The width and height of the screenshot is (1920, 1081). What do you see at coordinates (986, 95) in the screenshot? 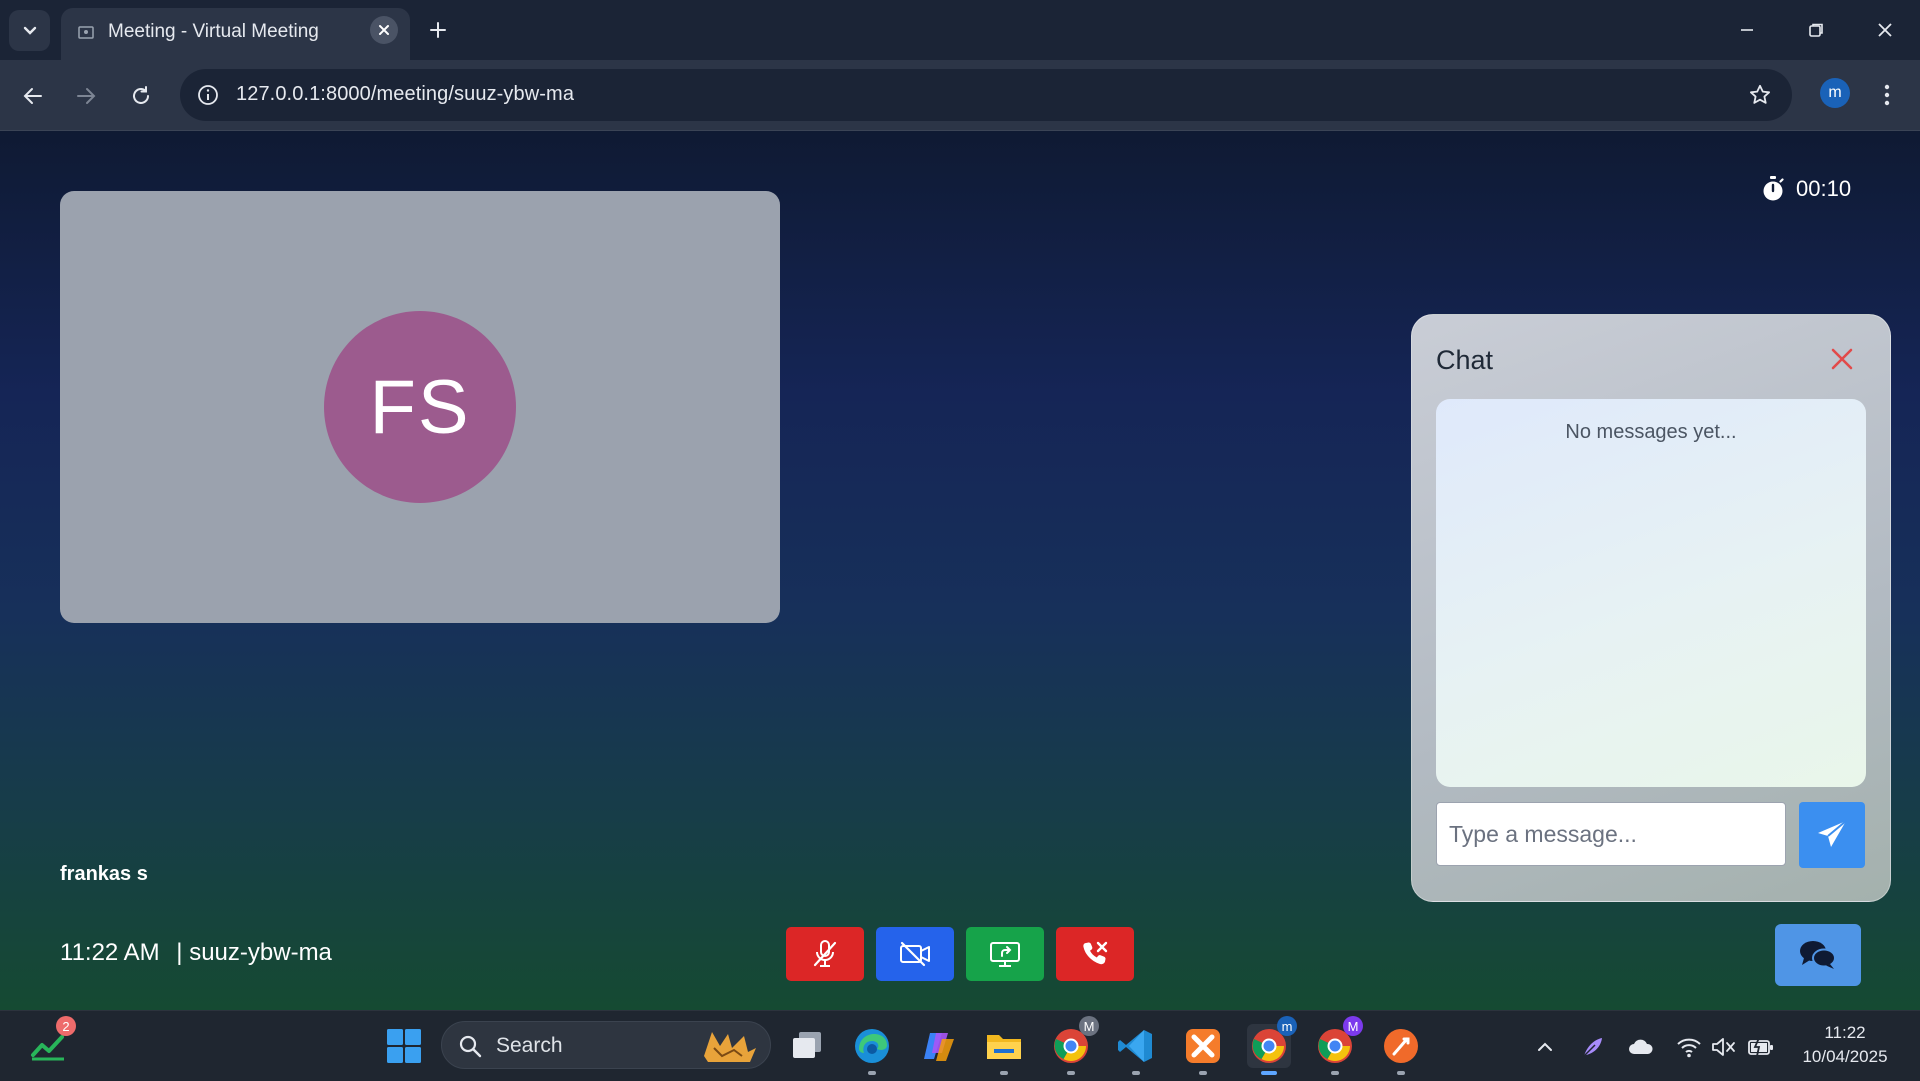
I see `address-bar: 127.0.0.1:8000/meeting/suuz-ybw-ma` at bounding box center [986, 95].